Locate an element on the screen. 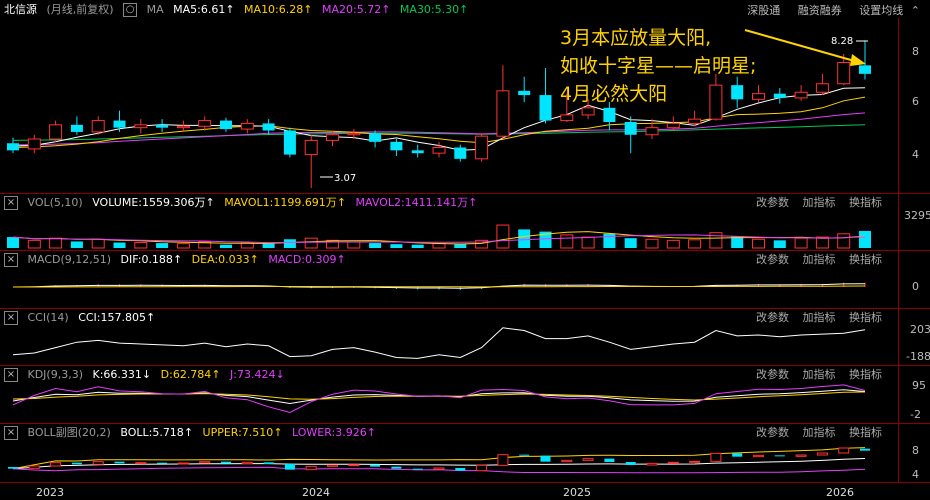 Image resolution: width=930 pixels, height=500 pixels. cci-panel is located at coordinates (439, 343).